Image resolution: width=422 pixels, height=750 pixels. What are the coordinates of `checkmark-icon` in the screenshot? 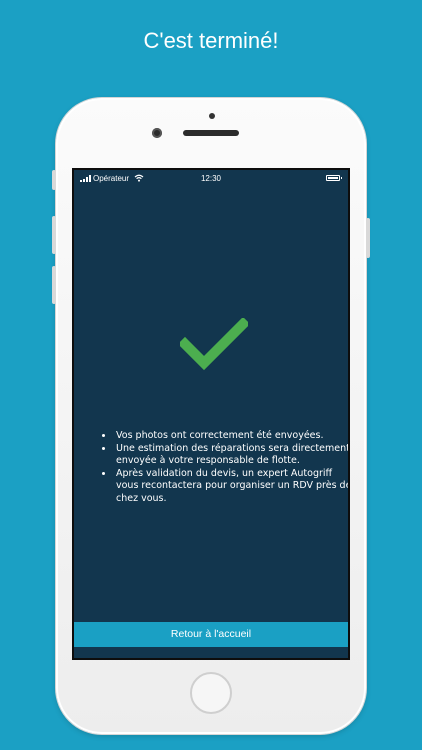 It's located at (214, 344).